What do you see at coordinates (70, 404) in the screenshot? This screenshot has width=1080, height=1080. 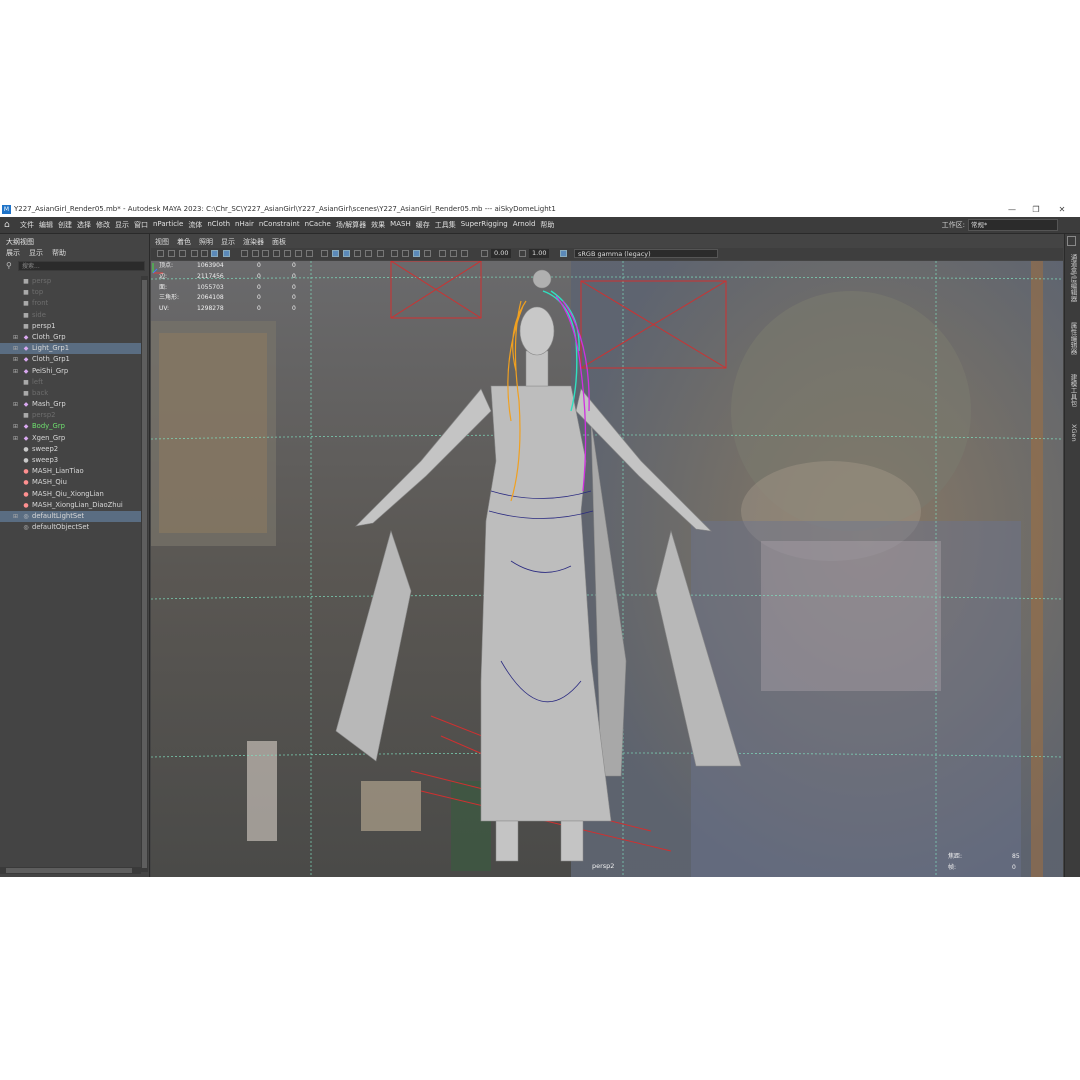 I see `outliner-item: ⊞ ◆ Mash_Grp` at bounding box center [70, 404].